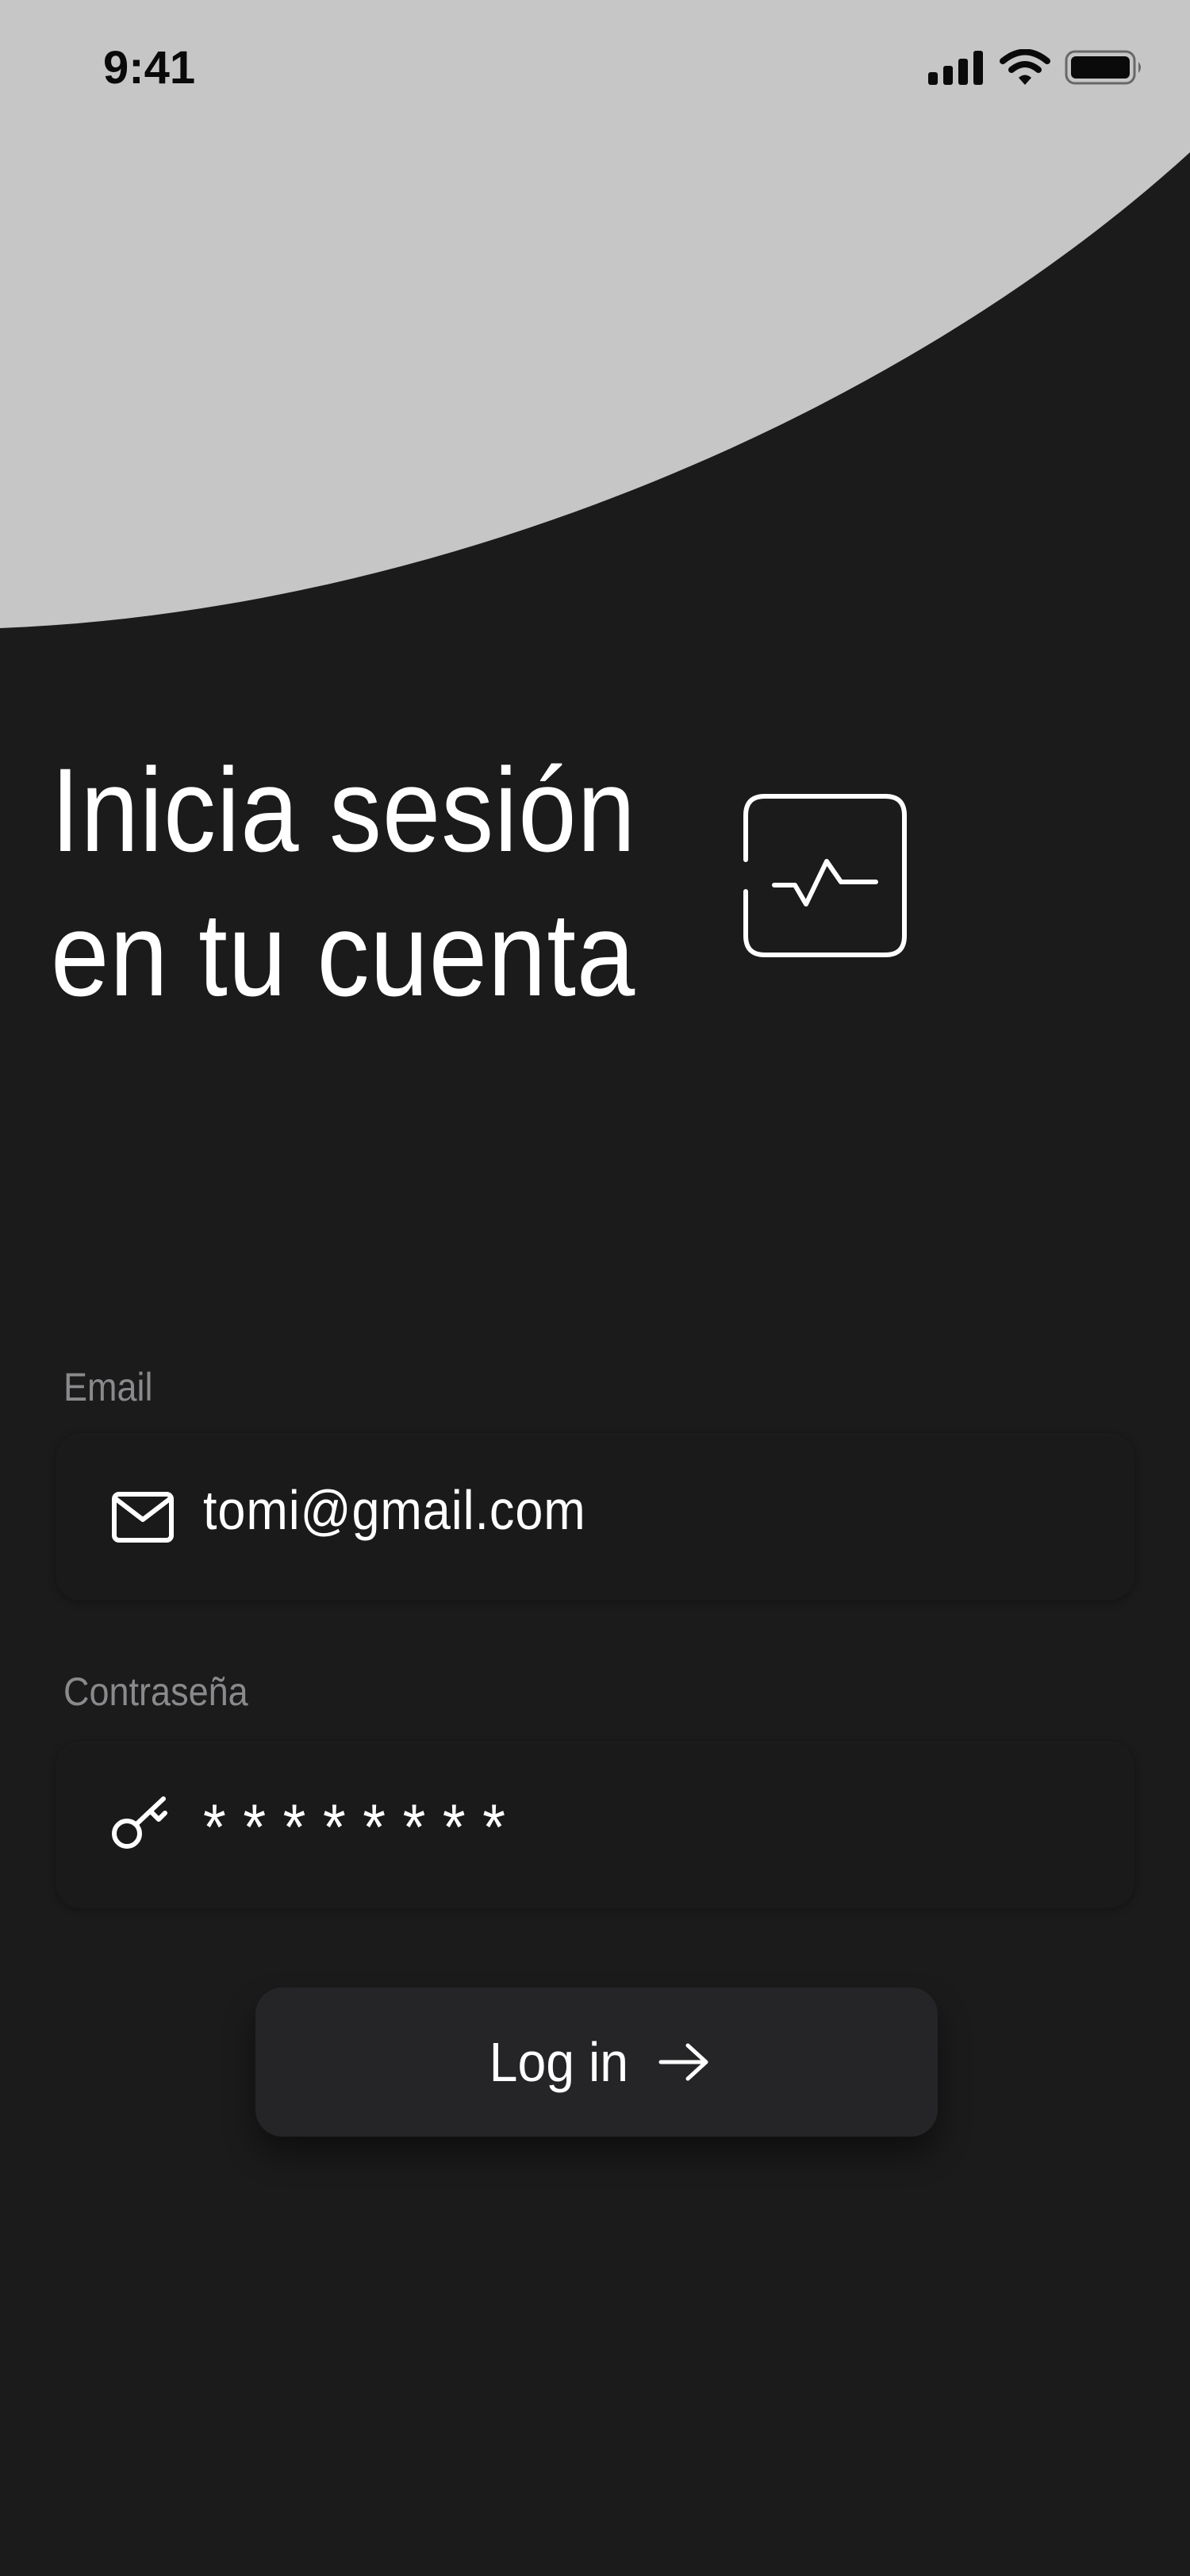  I want to click on login-button-label: Log in, so click(558, 2062).